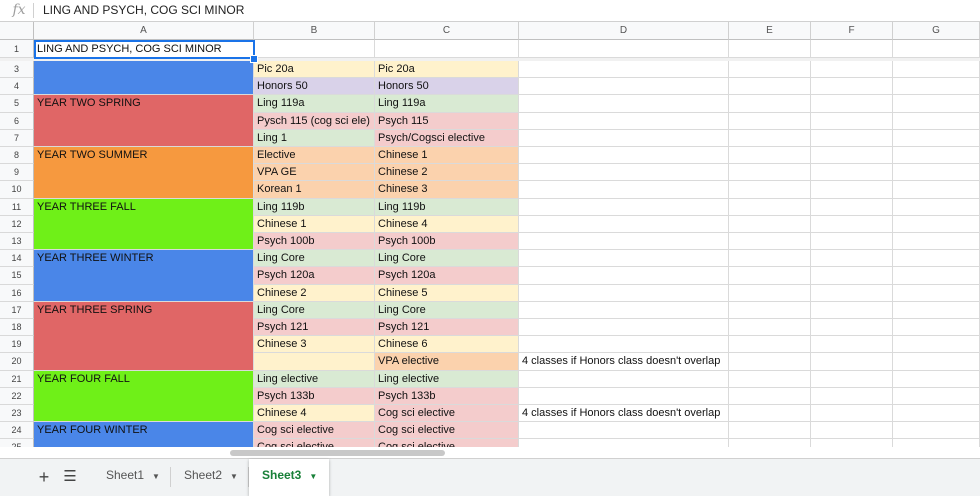 Image resolution: width=980 pixels, height=496 pixels. I want to click on cell-b-9: VPA GE, so click(314, 173).